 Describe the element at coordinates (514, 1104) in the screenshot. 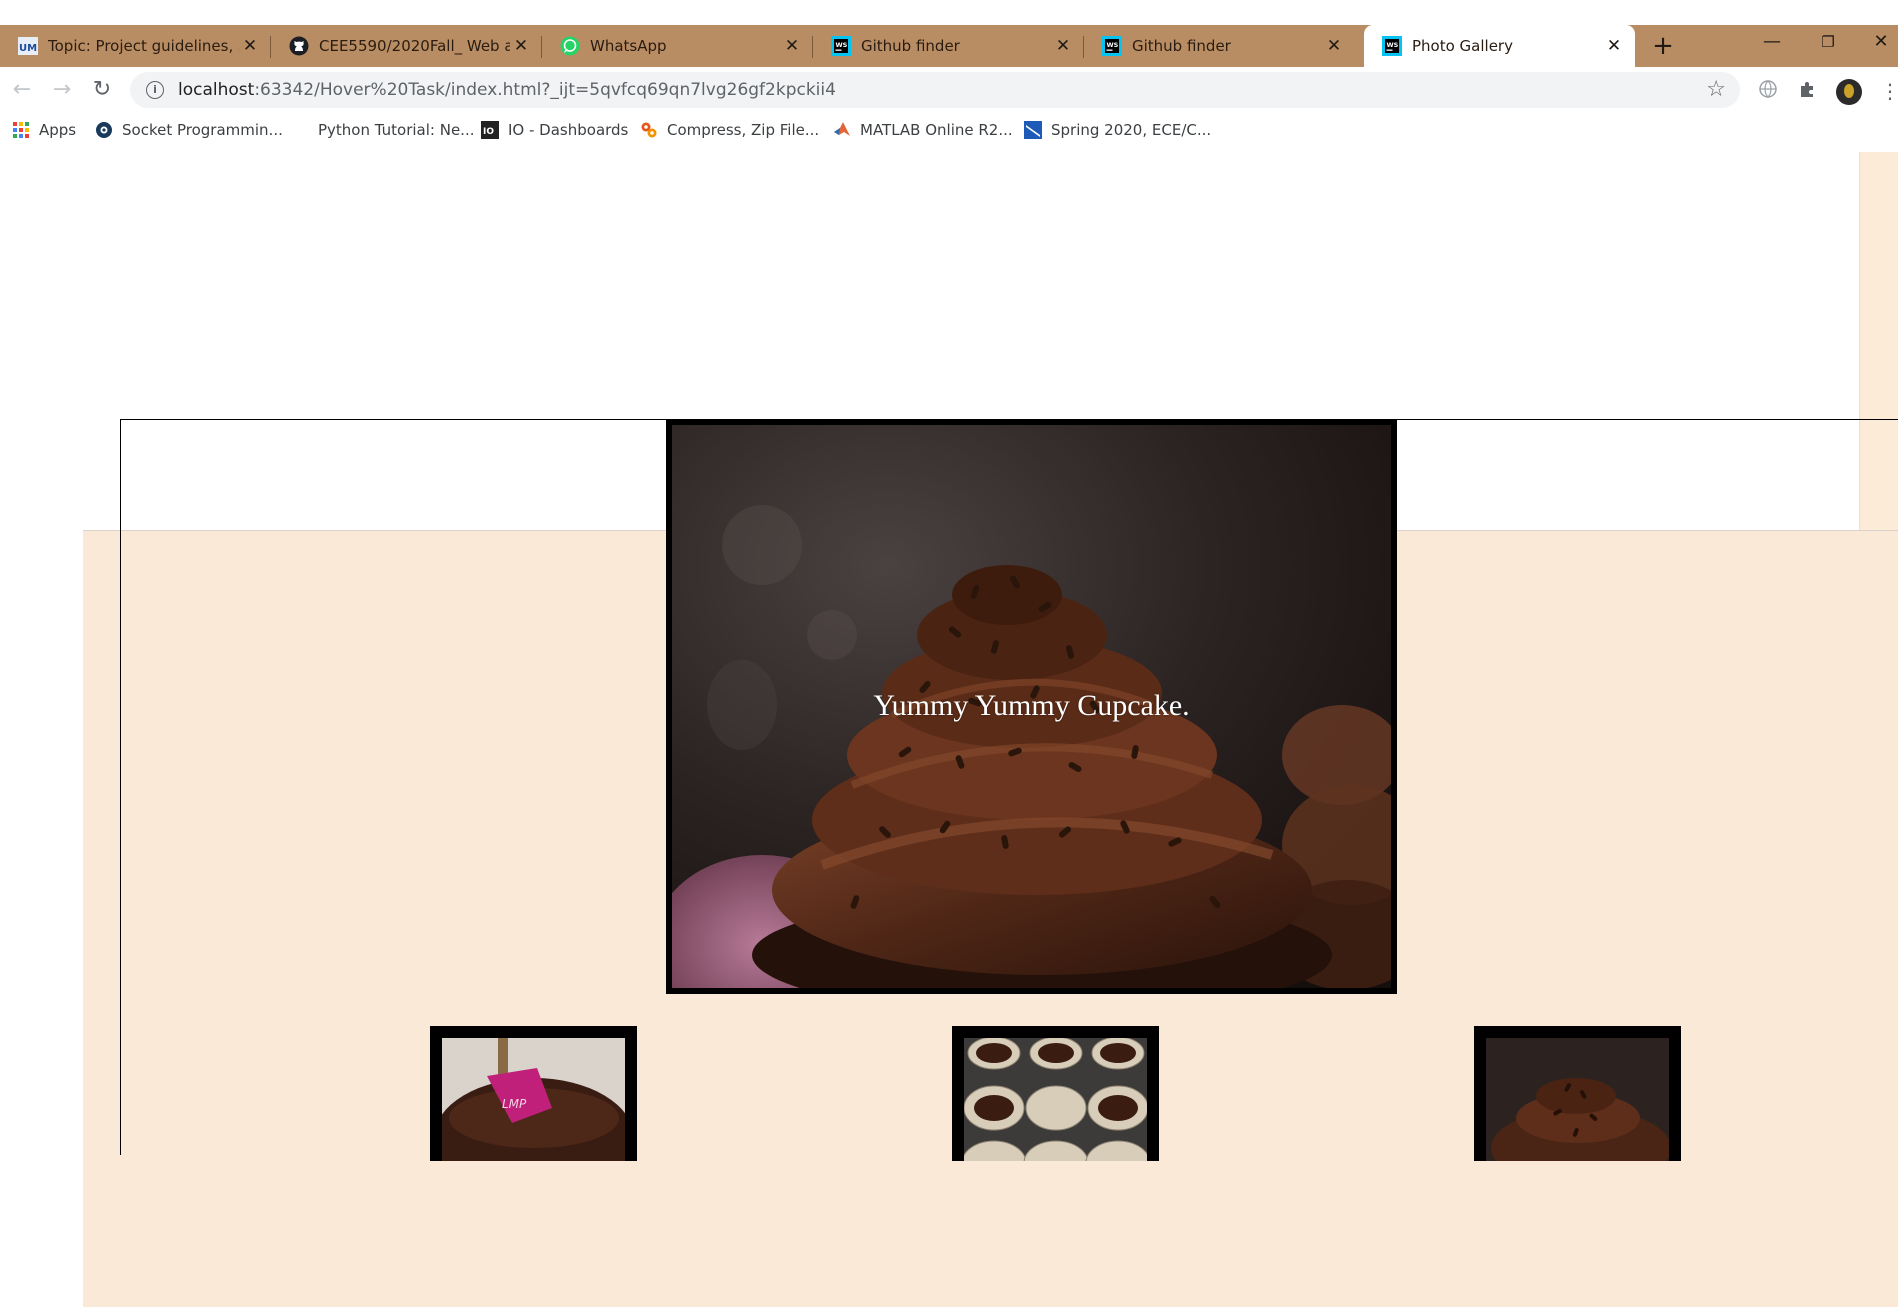

I see `svg-text: LMP` at that location.